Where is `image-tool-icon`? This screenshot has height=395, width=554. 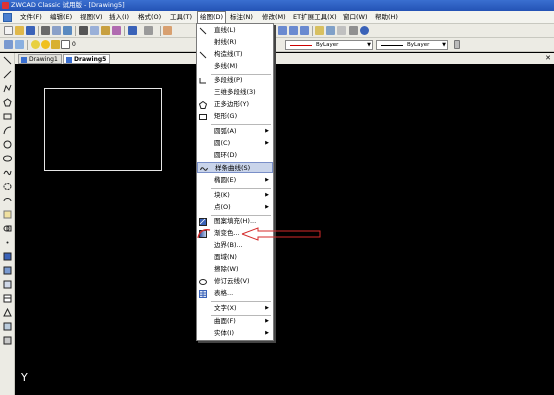
image-tool-icon is located at coordinates (7, 340).